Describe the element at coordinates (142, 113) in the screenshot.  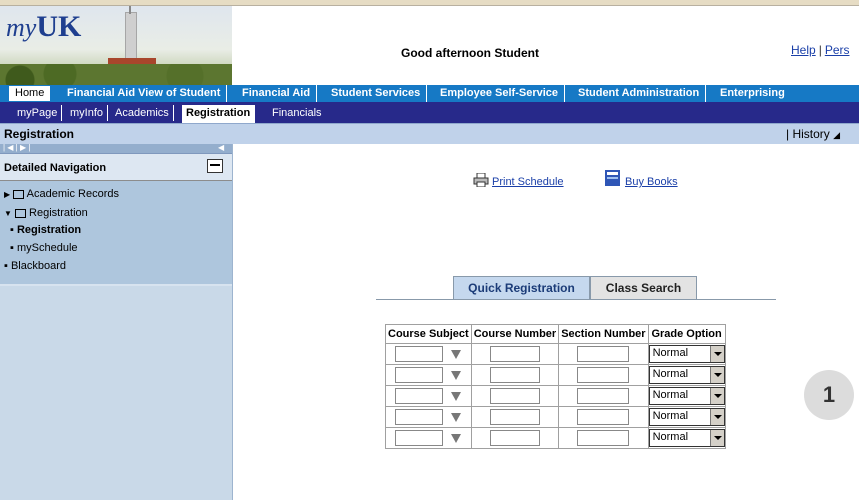
I see `nav-academics: Academics` at that location.